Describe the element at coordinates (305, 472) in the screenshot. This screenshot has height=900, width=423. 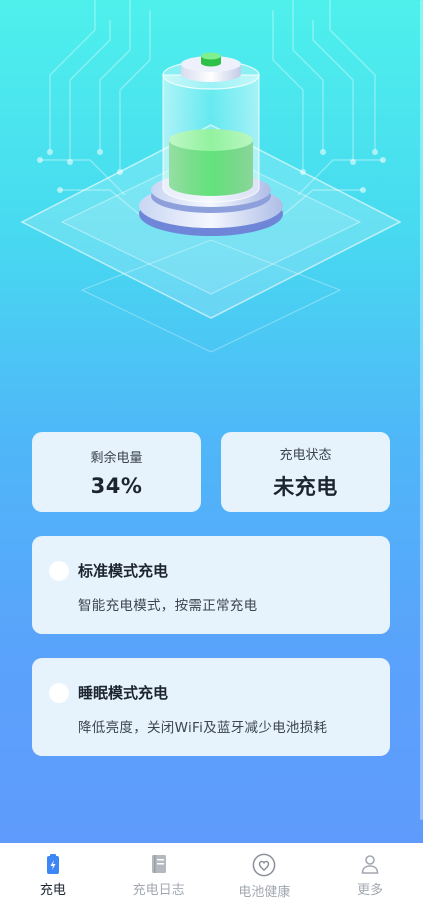
I see `charging-status-card: 充电状态 未充电` at that location.